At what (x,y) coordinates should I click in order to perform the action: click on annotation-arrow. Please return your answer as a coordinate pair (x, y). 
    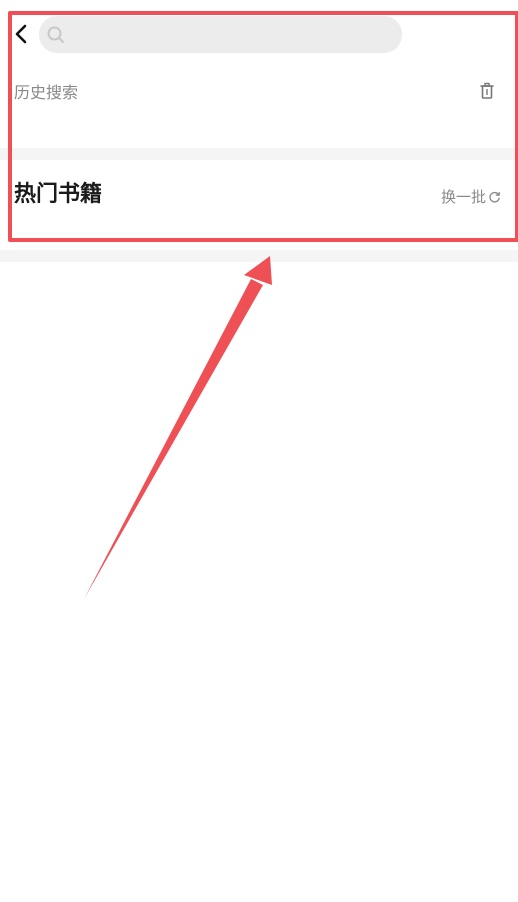
    Looking at the image, I should click on (178, 427).